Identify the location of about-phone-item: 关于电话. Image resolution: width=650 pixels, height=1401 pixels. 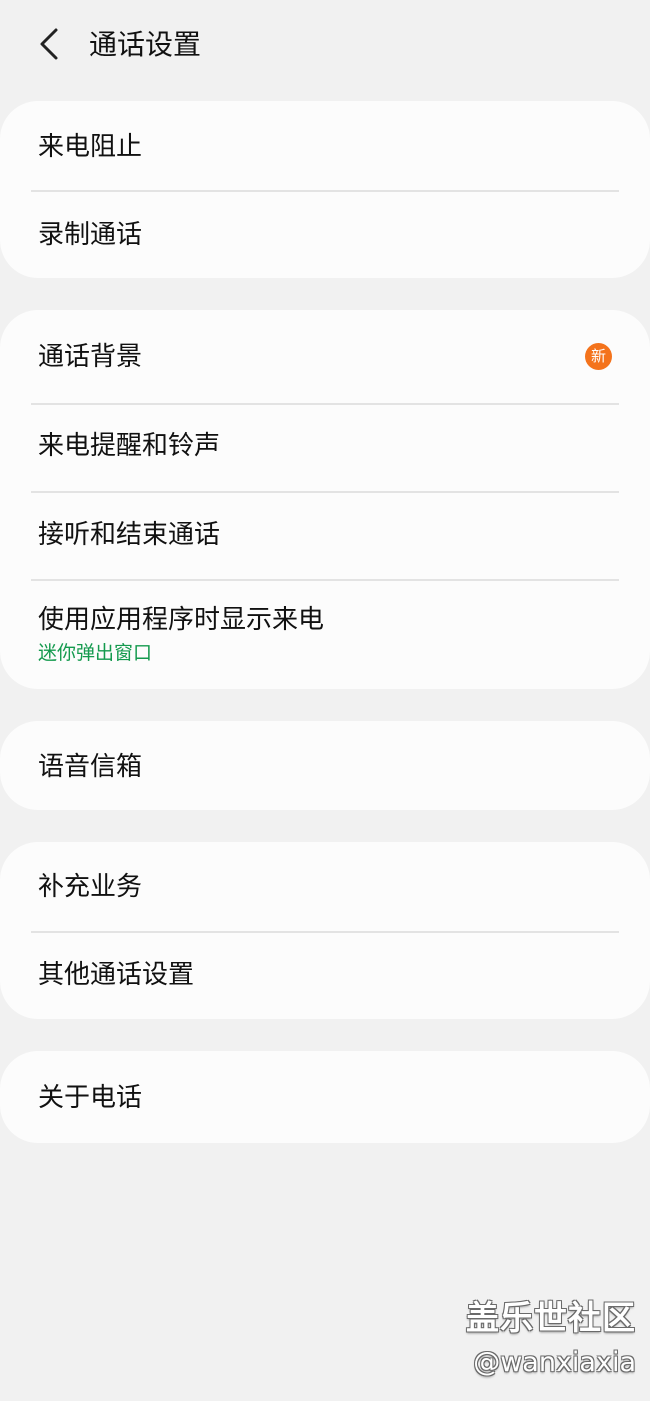
(325, 1097).